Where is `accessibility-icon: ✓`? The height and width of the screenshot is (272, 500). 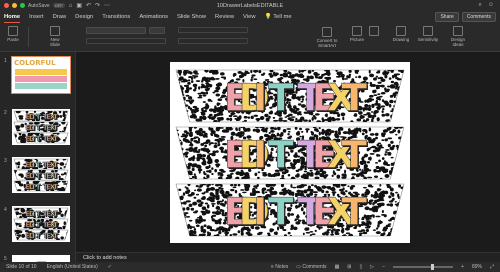
accessibility-icon: ✓ is located at coordinates (110, 267).